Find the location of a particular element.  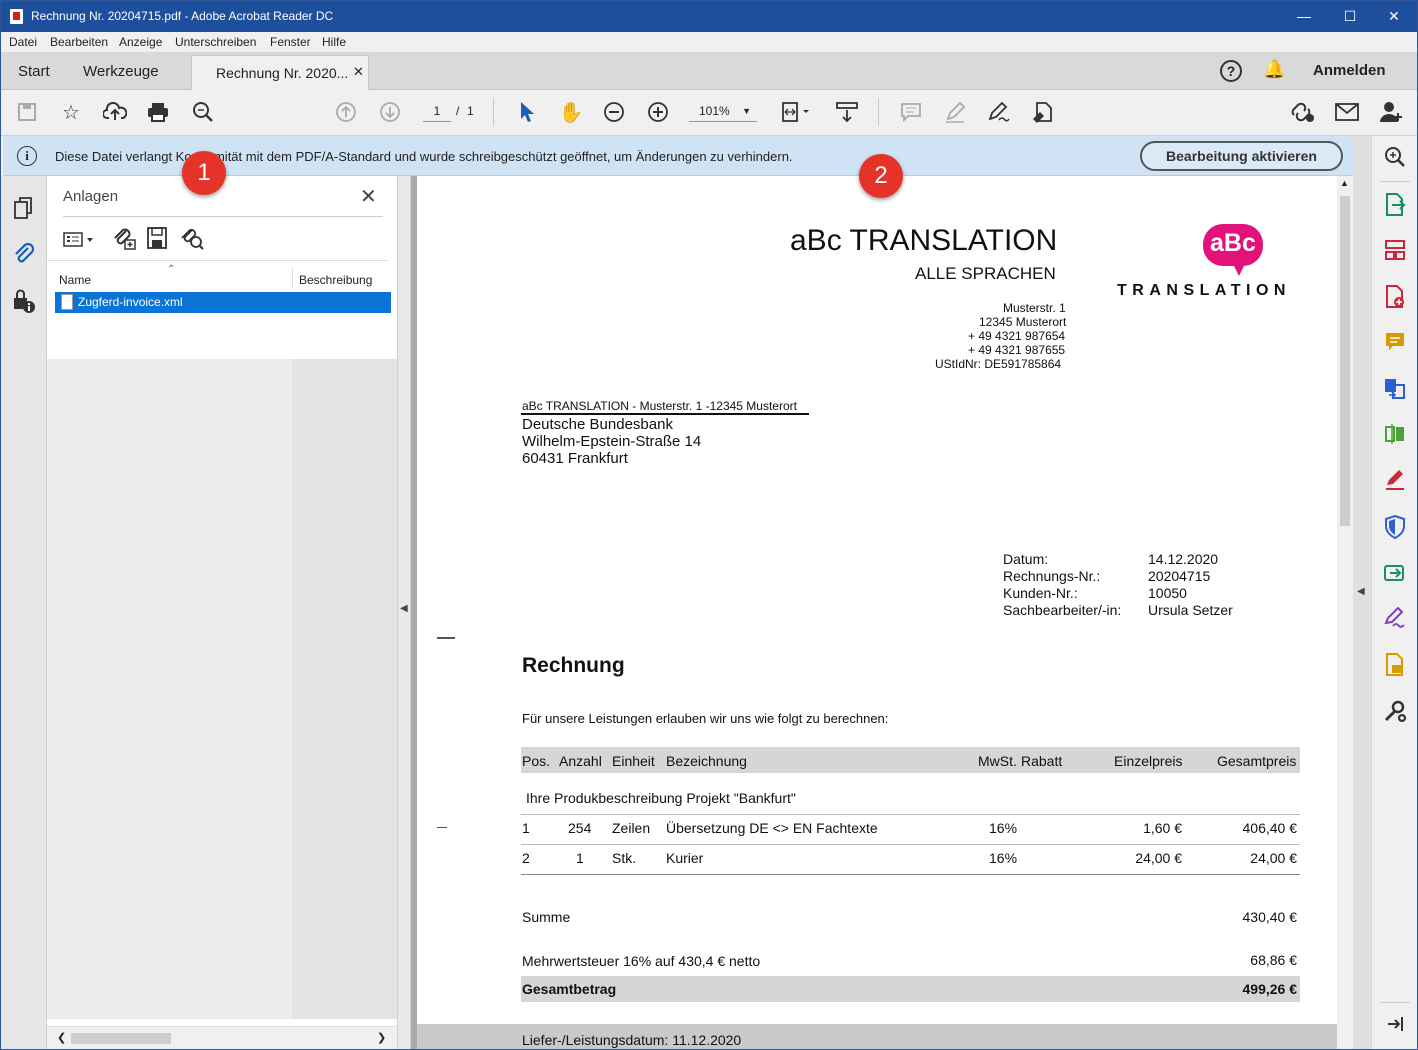

attachment-row: Zugferd-invoice.xml is located at coordinates (223, 302).